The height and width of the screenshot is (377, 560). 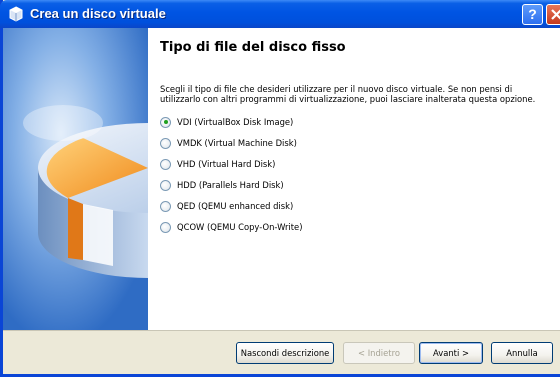 I want to click on close-button, so click(x=553, y=14).